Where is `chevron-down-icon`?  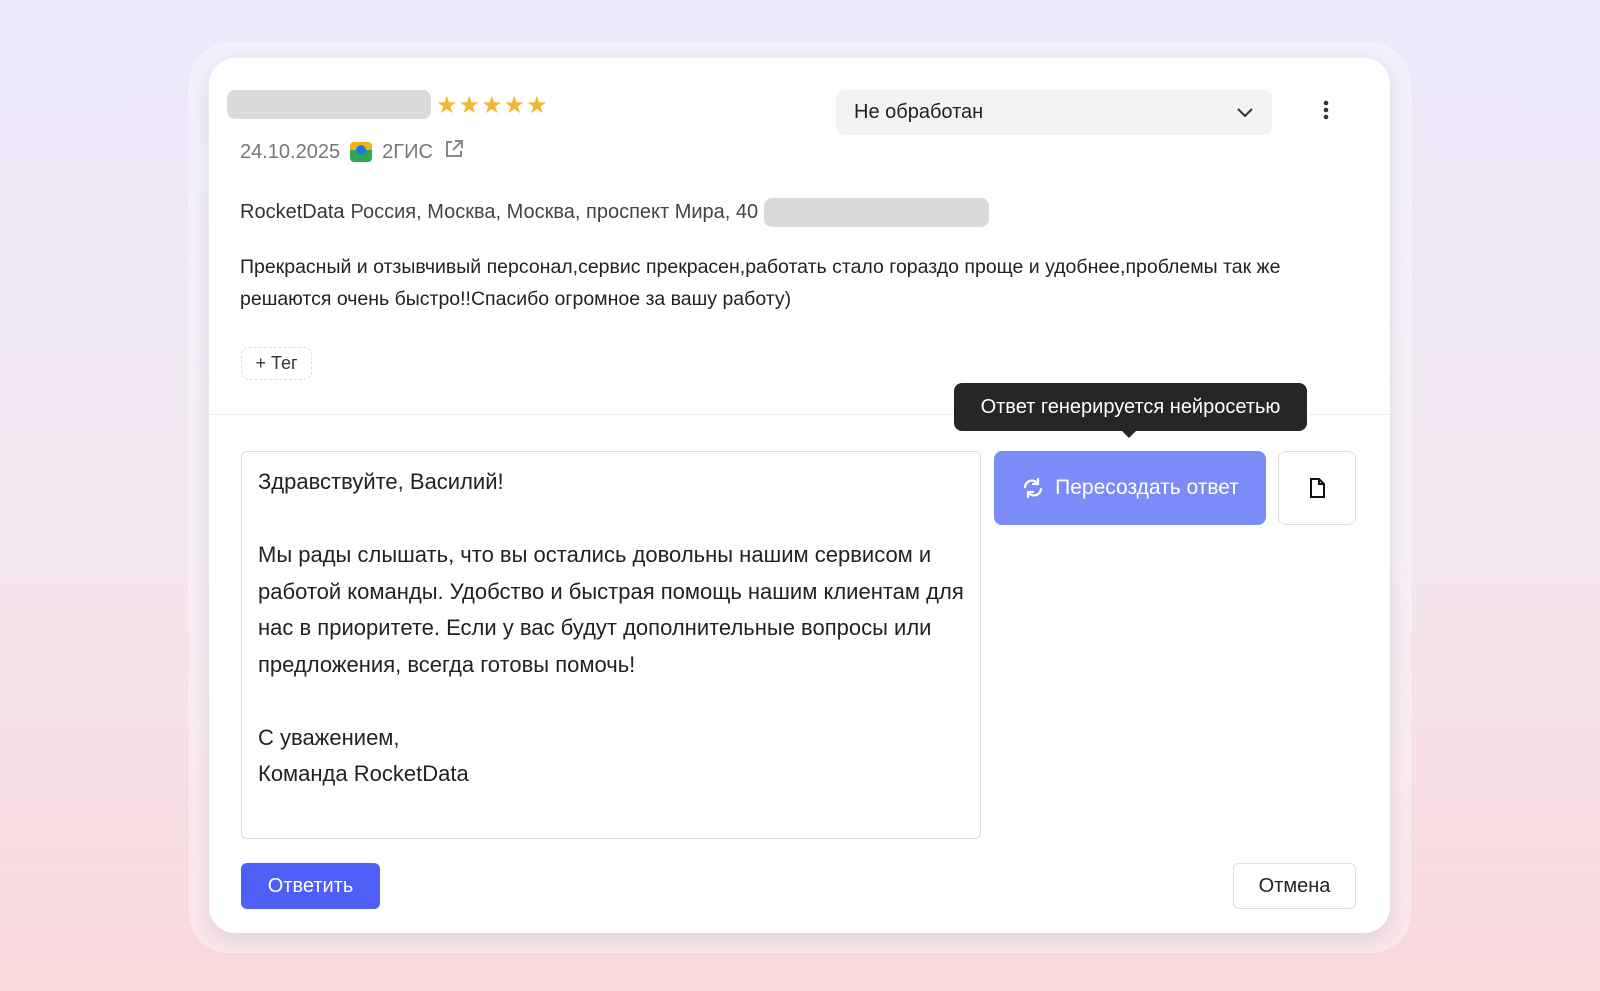
chevron-down-icon is located at coordinates (1245, 112).